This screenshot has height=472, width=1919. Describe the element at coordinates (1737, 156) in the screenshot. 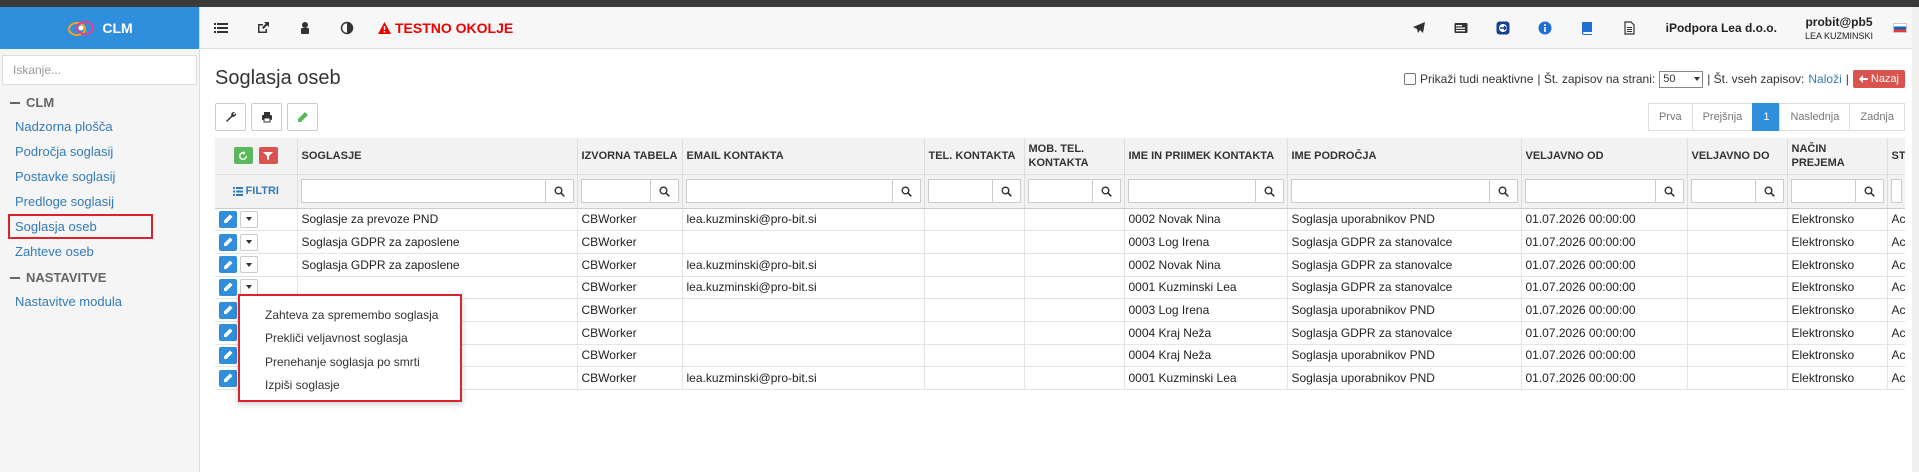

I see `column-header-veljavno-do: VELJAVNO DO` at that location.